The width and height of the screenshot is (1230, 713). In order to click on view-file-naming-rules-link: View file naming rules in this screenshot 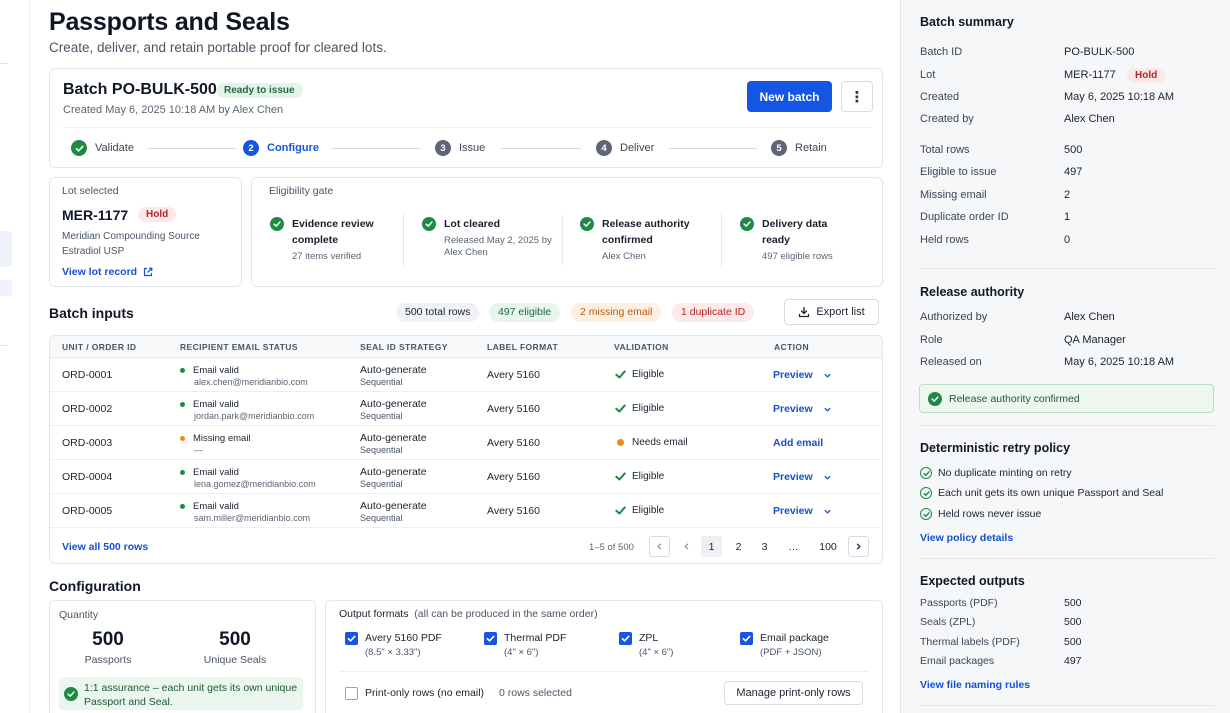, I will do `click(975, 685)`.